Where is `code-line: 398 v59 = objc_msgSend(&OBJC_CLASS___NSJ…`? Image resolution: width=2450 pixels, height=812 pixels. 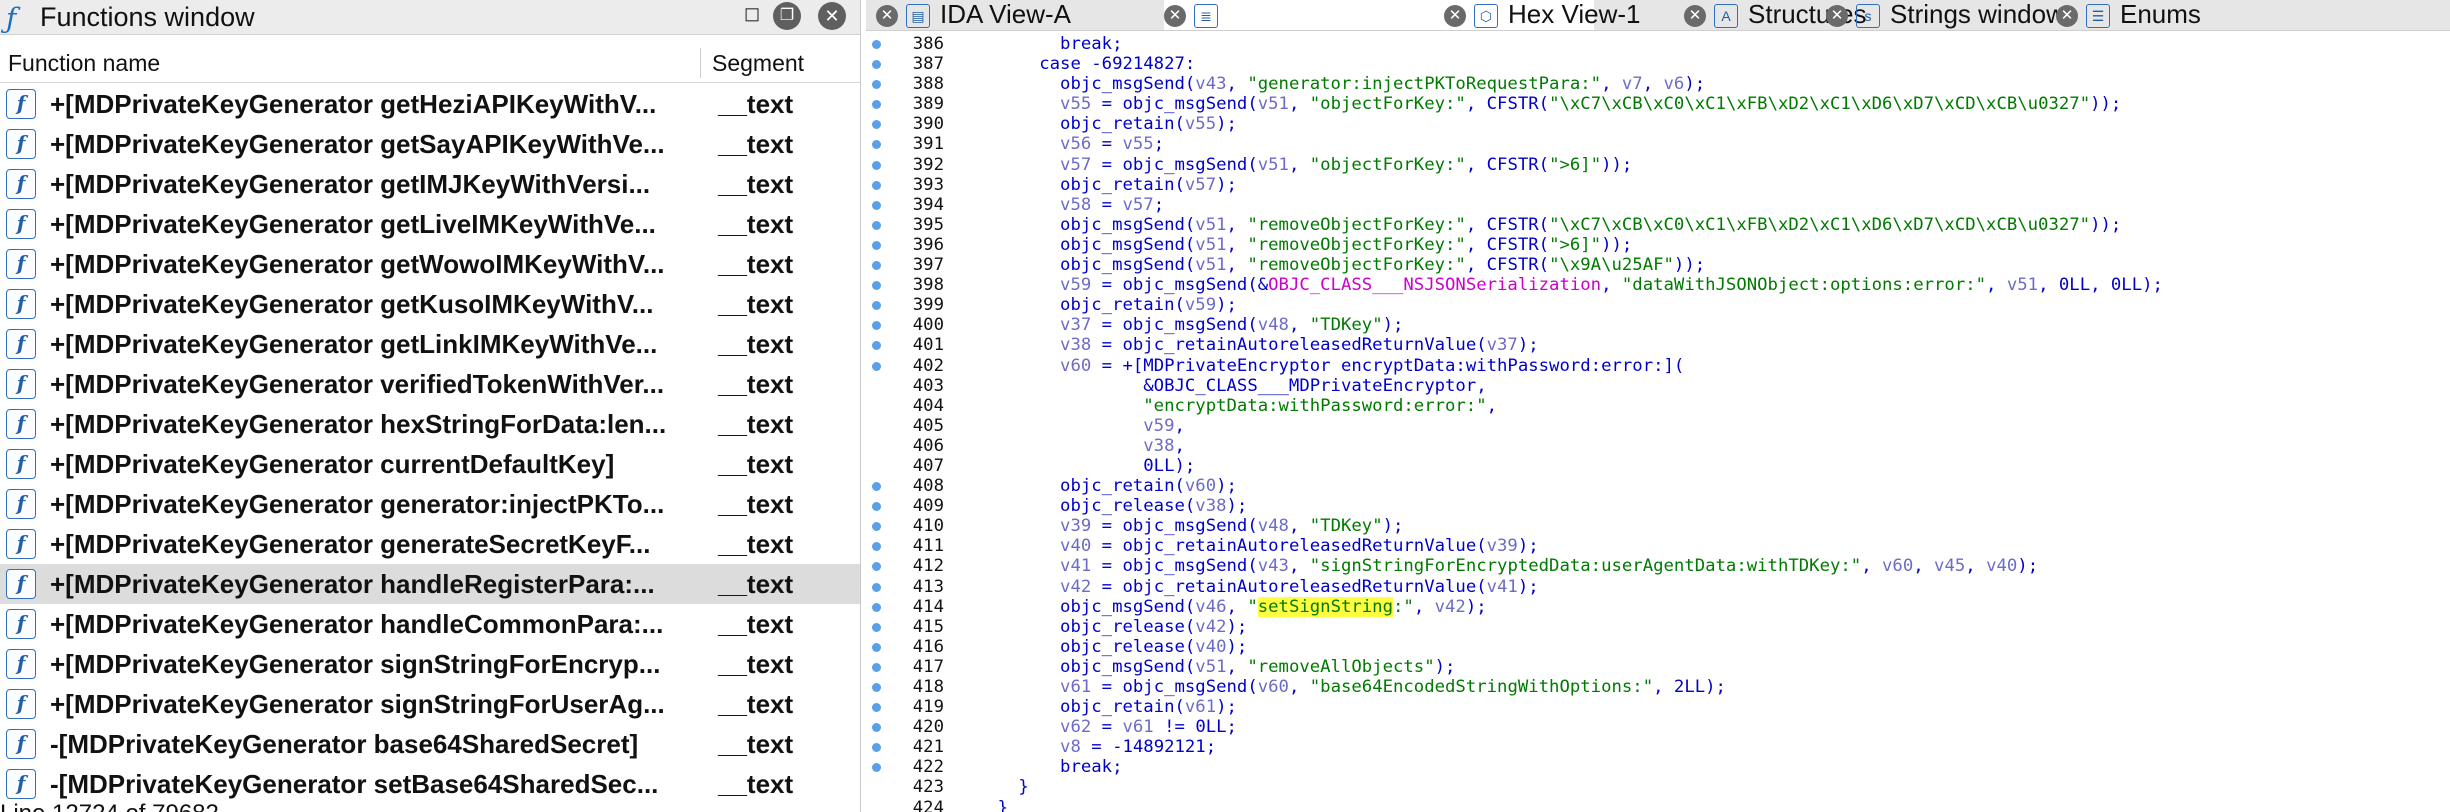
code-line: 398 v59 = objc_msgSend(&OBJC_CLASS___NSJ… is located at coordinates (1658, 285).